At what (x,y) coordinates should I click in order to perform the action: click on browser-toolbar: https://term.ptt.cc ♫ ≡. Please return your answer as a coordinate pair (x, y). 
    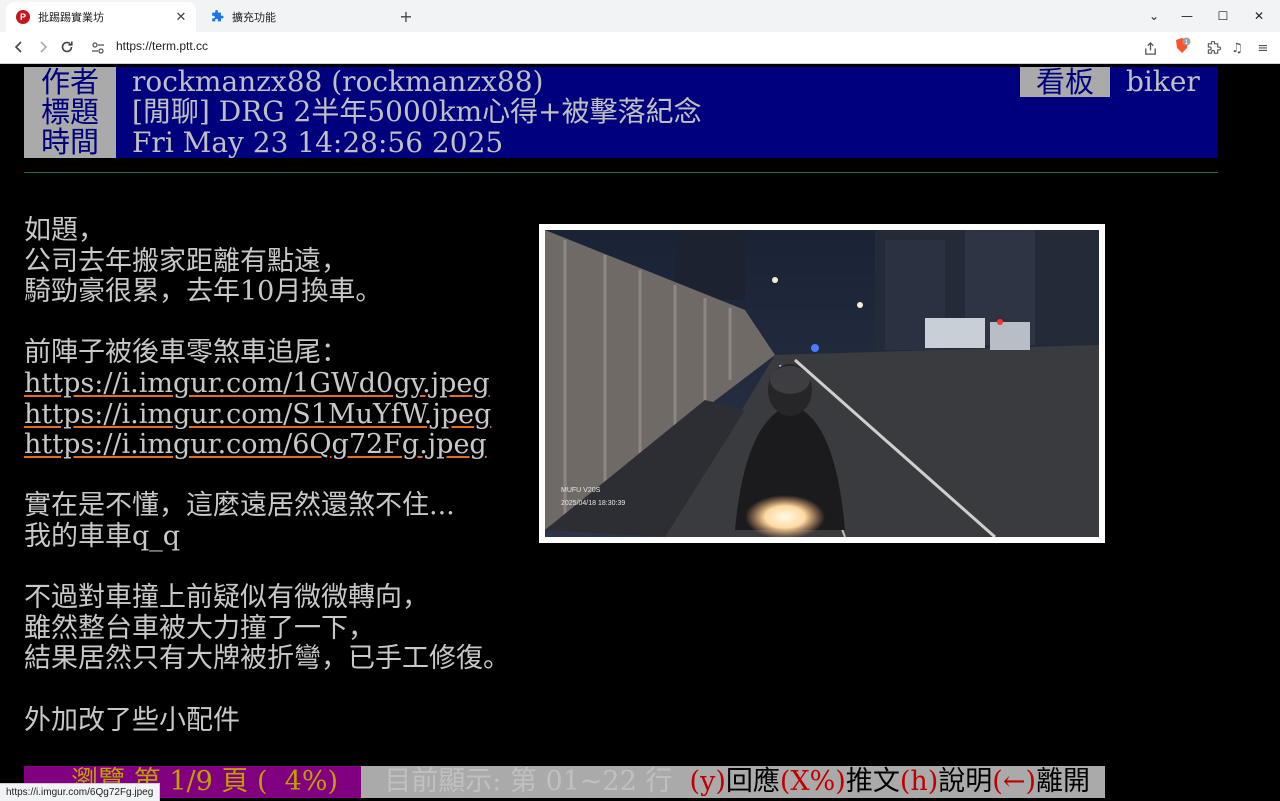
    Looking at the image, I should click on (640, 48).